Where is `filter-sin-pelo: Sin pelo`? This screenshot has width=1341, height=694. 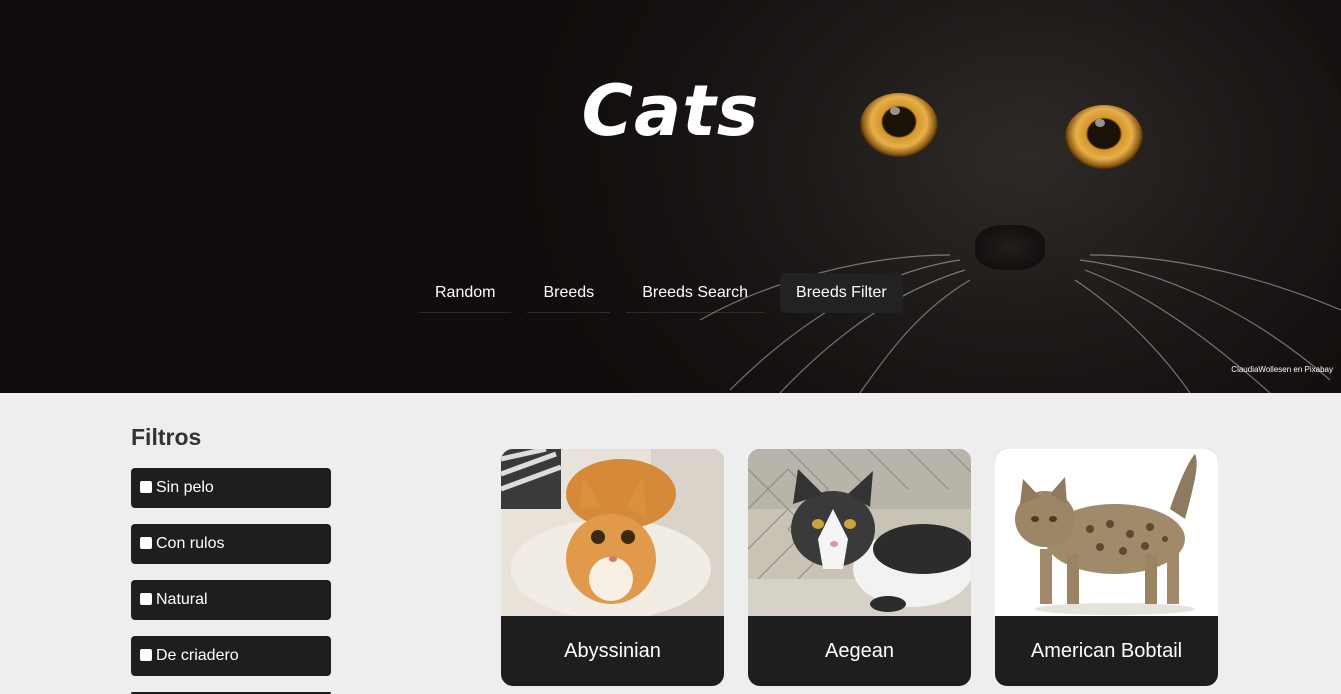
filter-sin-pelo: Sin pelo is located at coordinates (231, 488).